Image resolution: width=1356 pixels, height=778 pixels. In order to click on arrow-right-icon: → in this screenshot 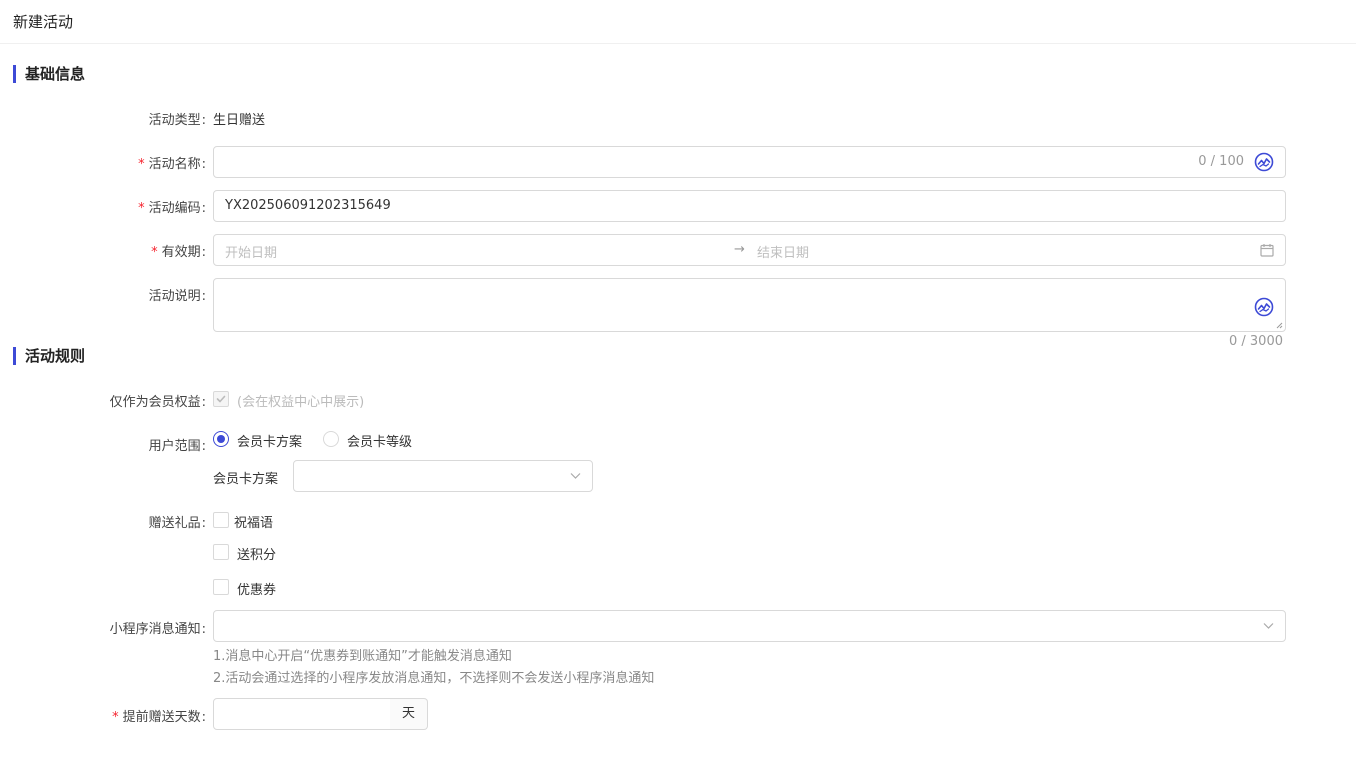, I will do `click(739, 249)`.